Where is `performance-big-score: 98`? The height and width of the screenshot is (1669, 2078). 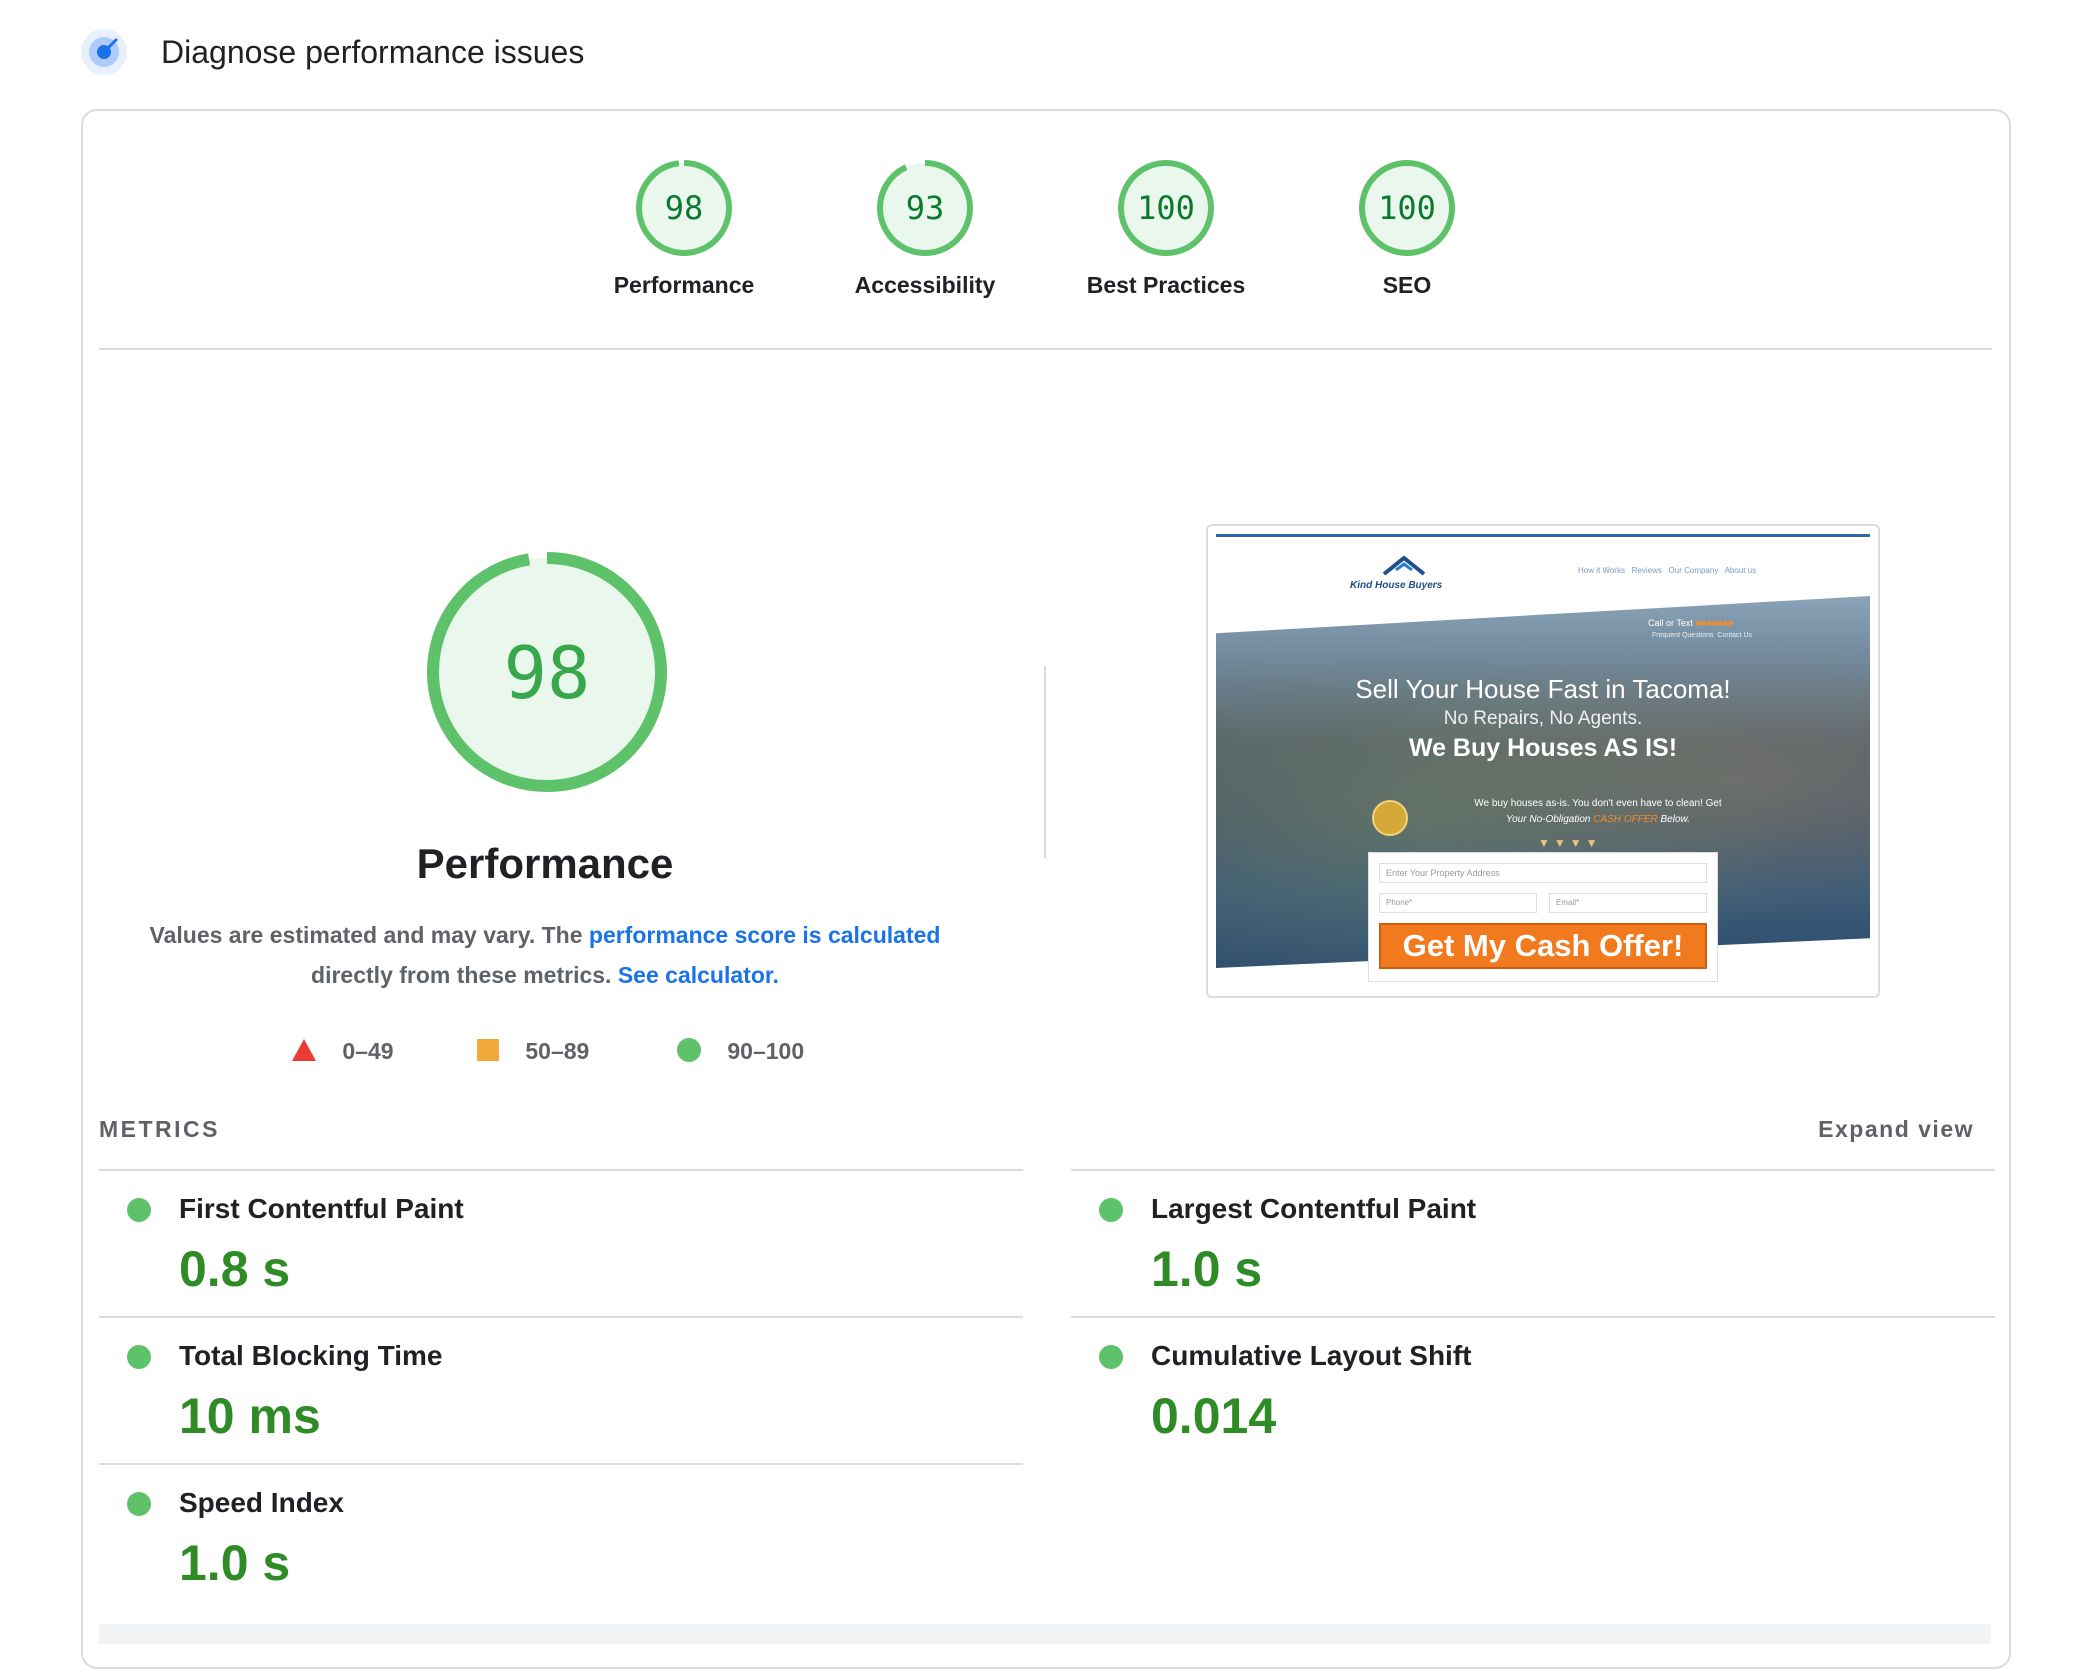
performance-big-score: 98 is located at coordinates (547, 673).